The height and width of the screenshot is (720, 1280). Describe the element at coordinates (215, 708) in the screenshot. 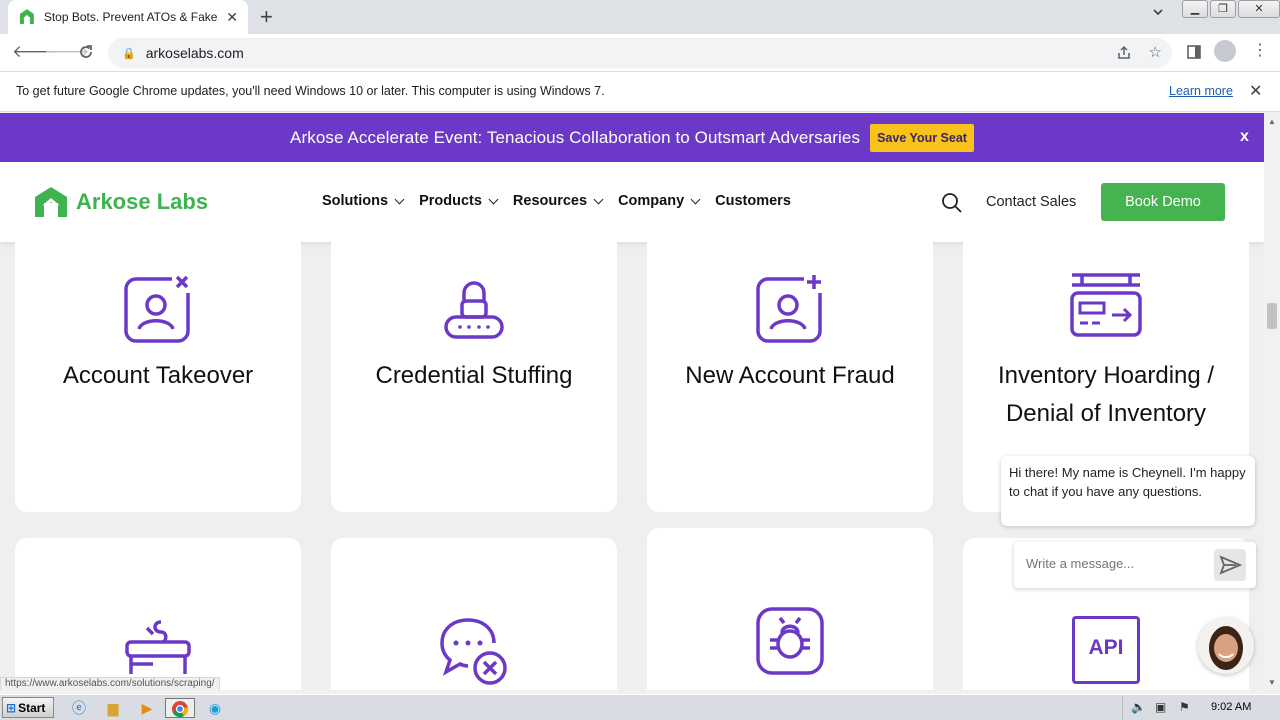

I see `edge-icon: ◉` at that location.